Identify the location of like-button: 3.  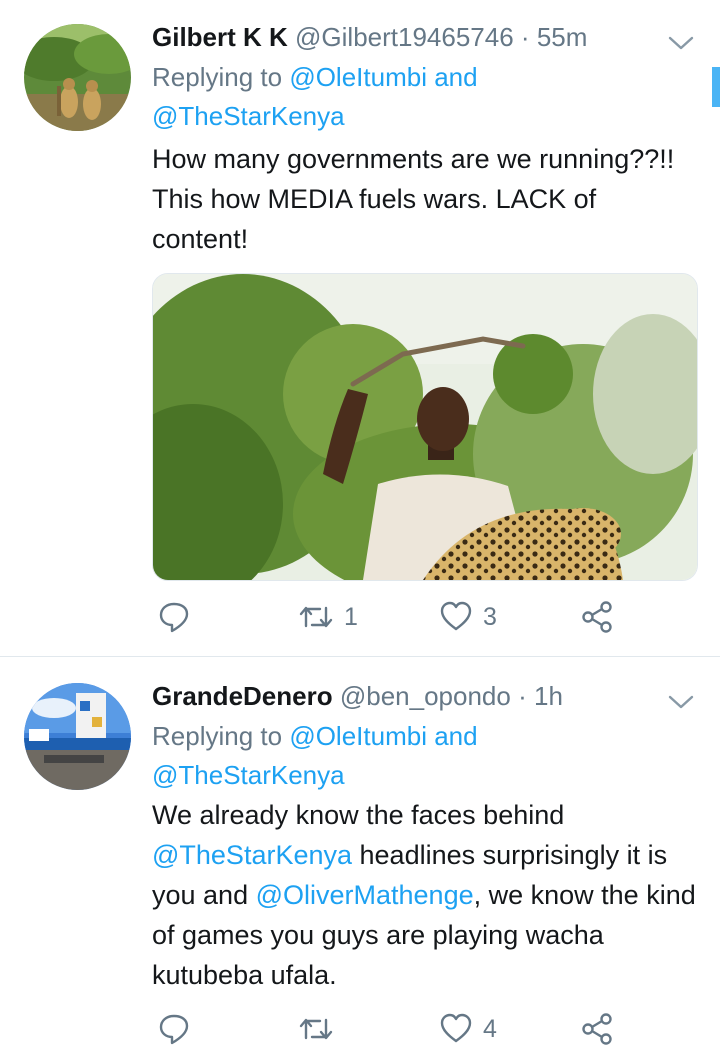
(468, 617).